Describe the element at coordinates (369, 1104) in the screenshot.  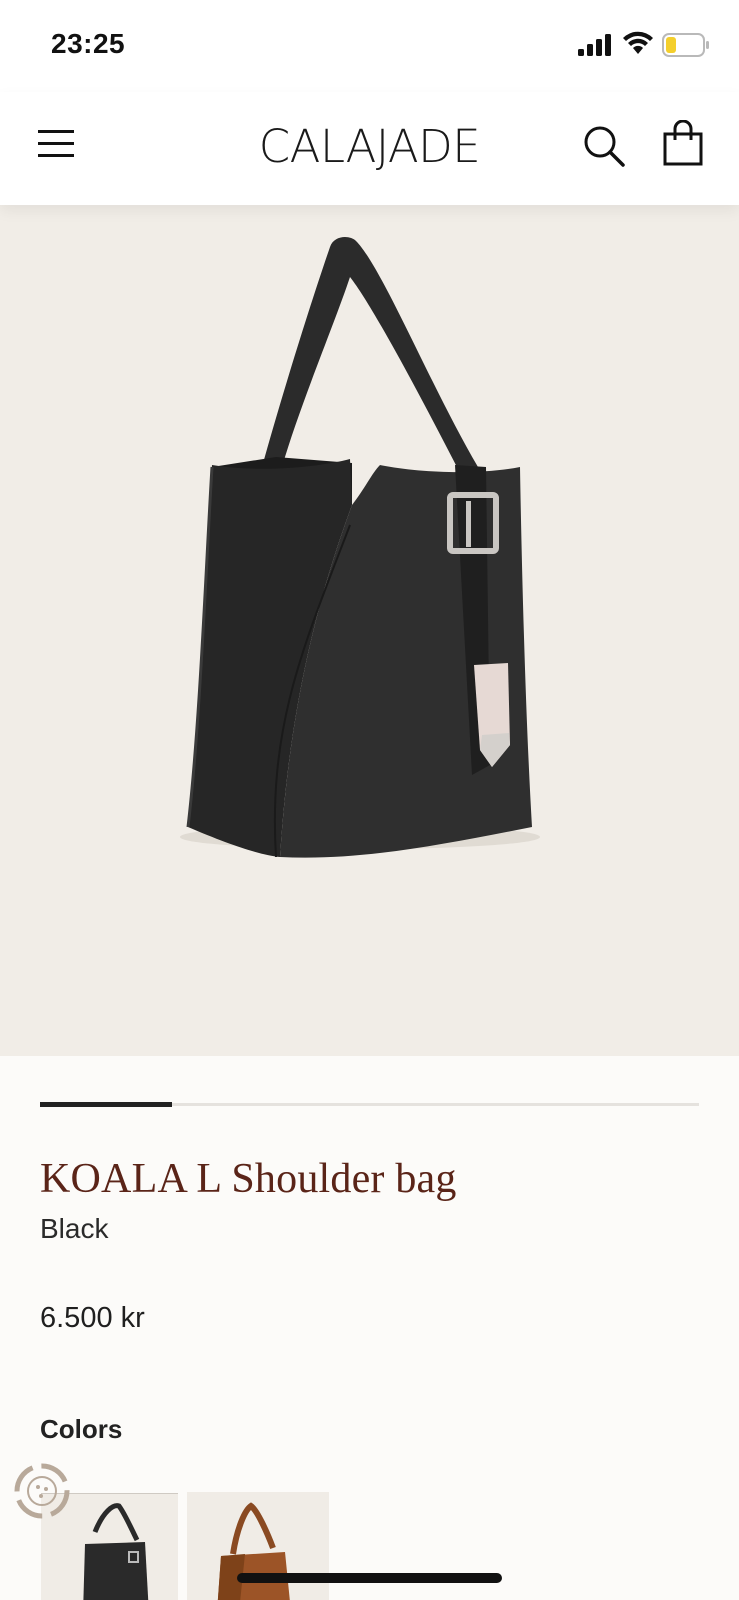
I see `gallery-progress-bar` at that location.